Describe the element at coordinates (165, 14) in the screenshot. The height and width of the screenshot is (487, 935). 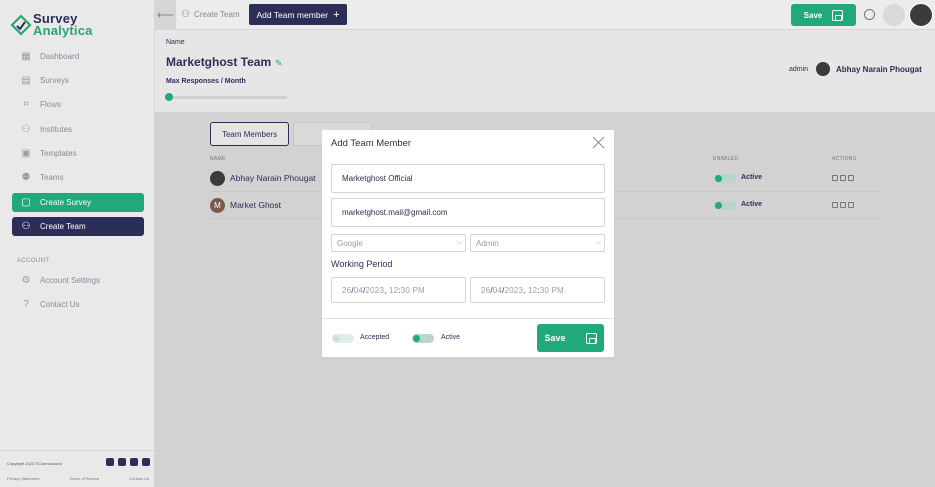
I see `back-button: ⟵` at that location.